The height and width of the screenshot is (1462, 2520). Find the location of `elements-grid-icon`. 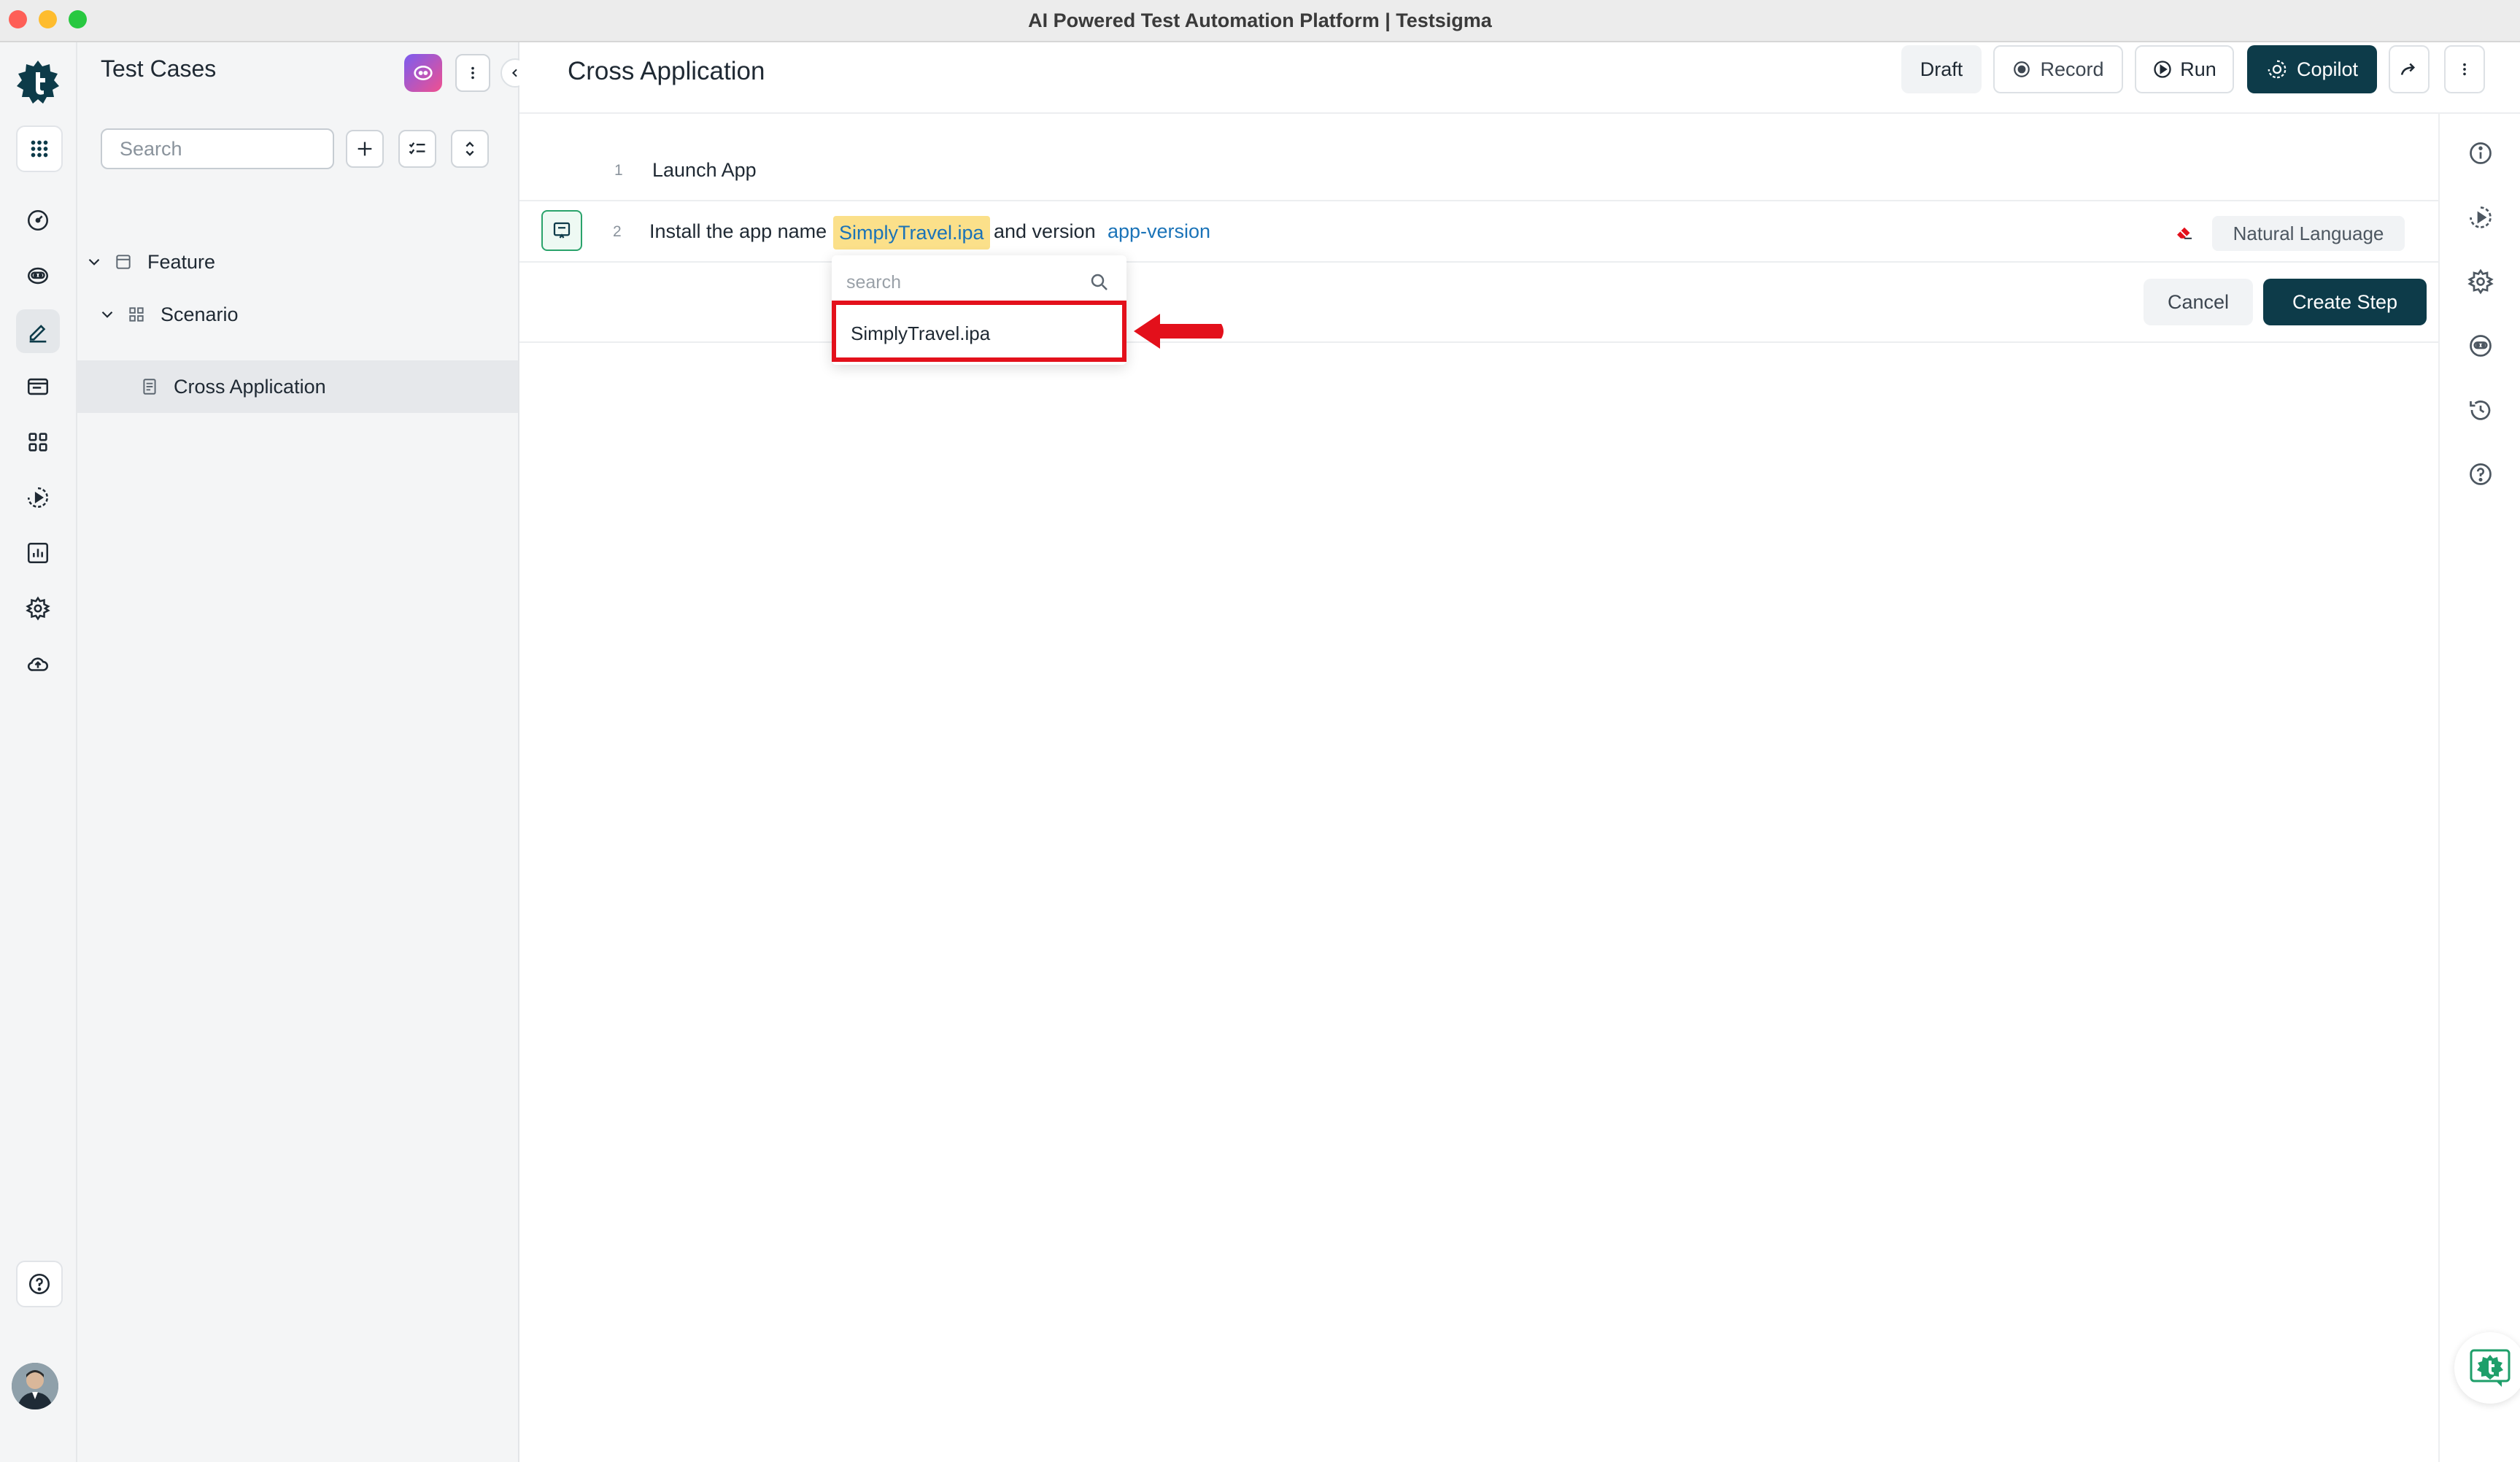

elements-grid-icon is located at coordinates (38, 442).